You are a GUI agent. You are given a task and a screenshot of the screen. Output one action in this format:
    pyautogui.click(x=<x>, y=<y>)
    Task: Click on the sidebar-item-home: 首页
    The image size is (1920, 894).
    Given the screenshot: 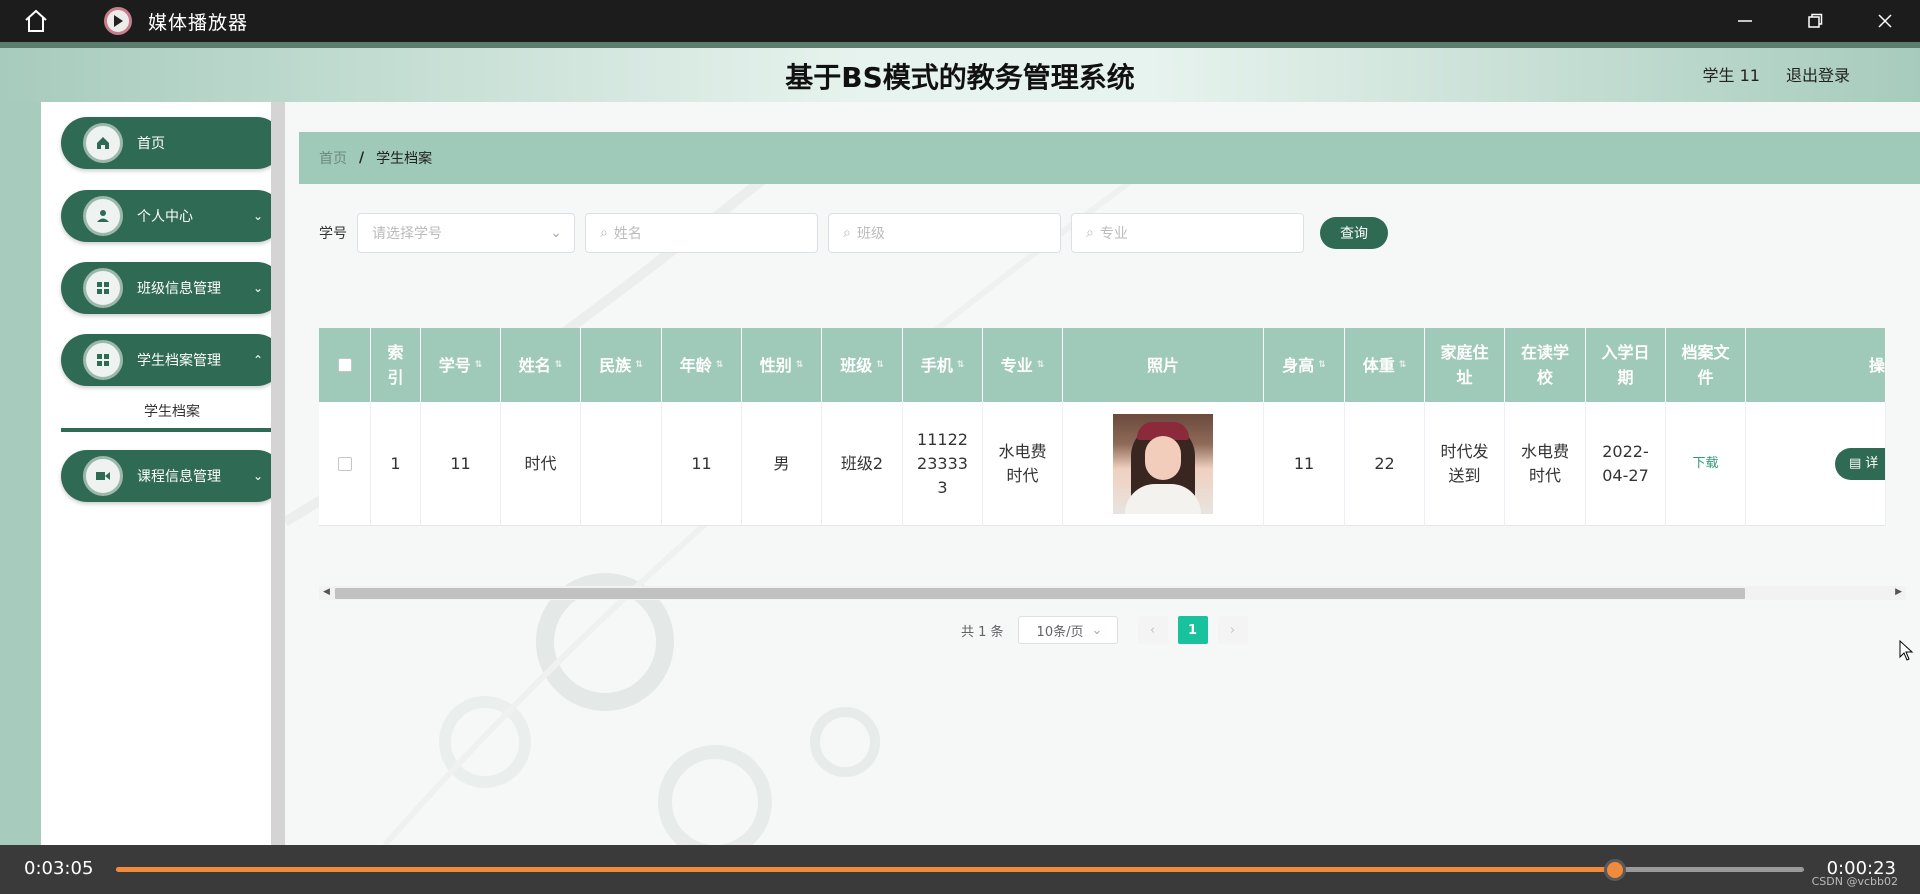 What is the action you would take?
    pyautogui.click(x=172, y=143)
    